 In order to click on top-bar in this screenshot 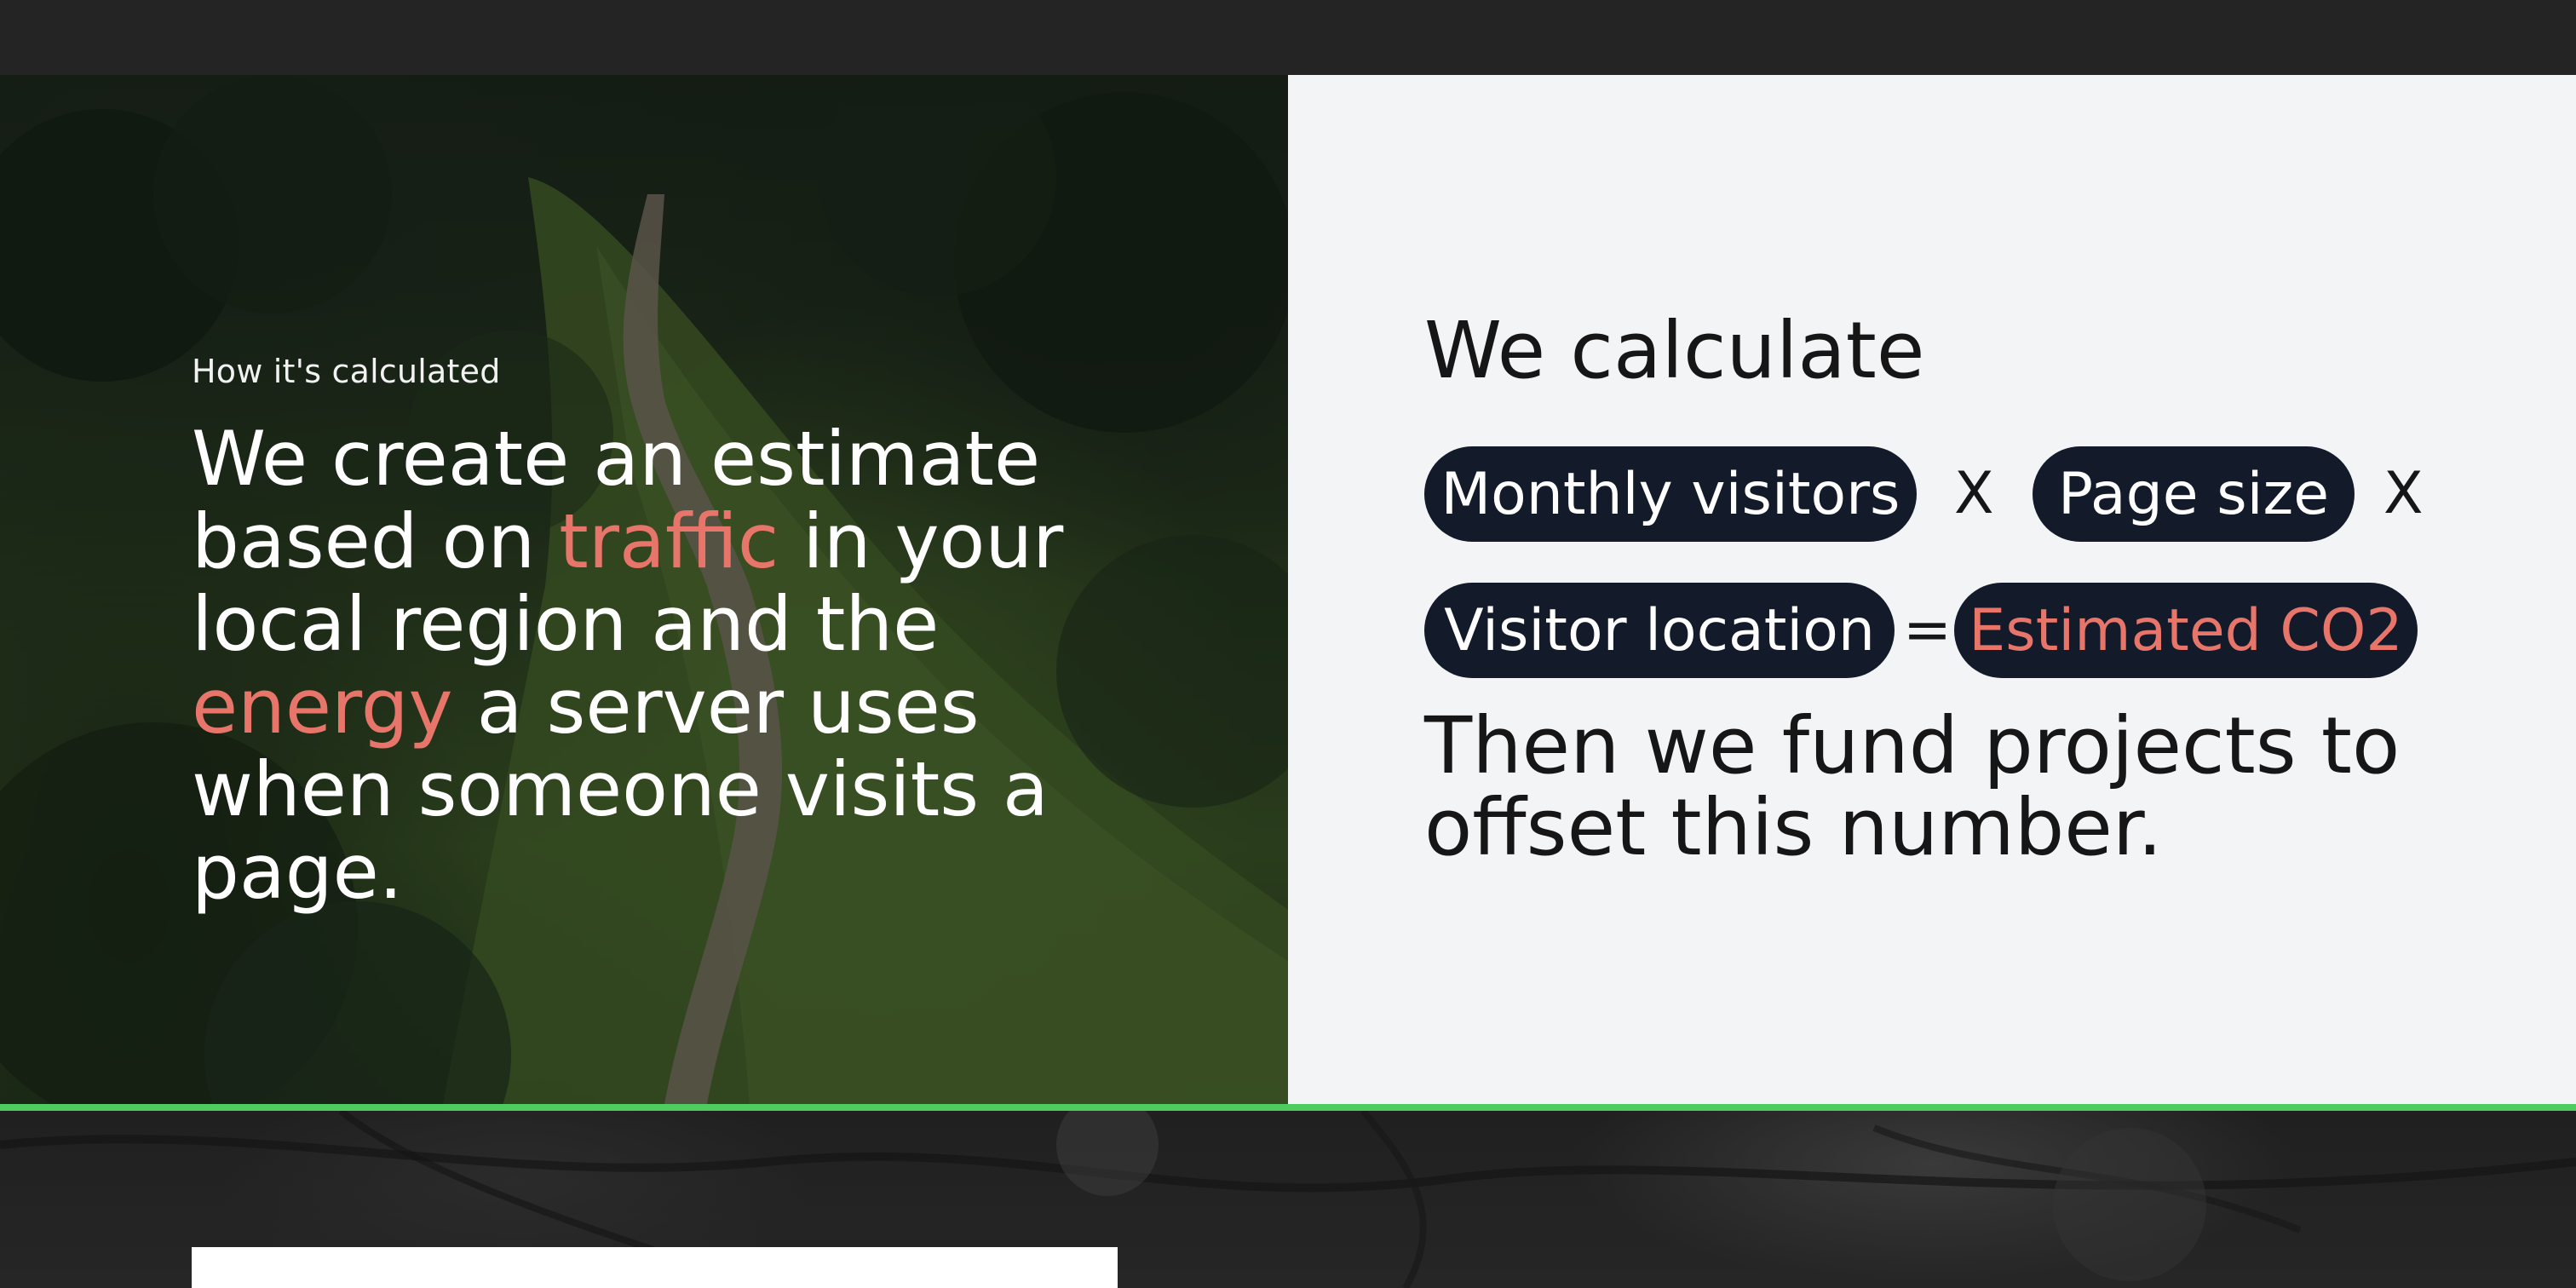, I will do `click(1288, 38)`.